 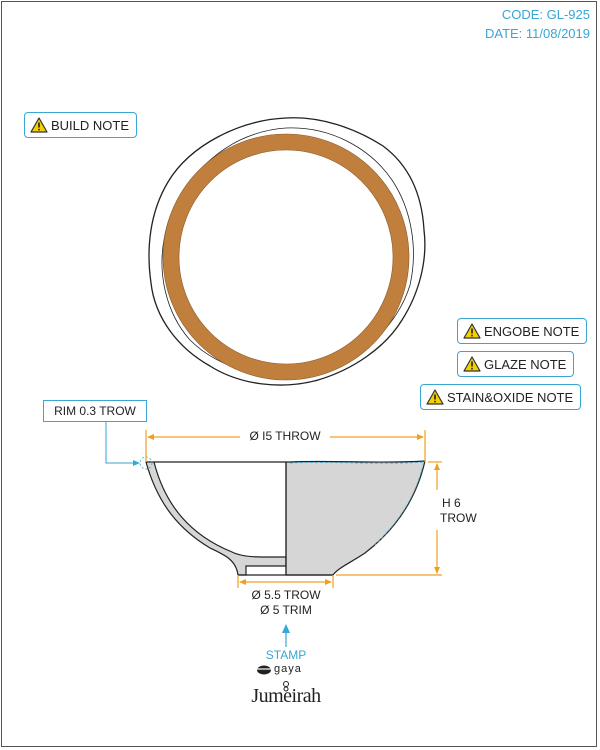 What do you see at coordinates (451, 503) in the screenshot?
I see `height-label: H 6` at bounding box center [451, 503].